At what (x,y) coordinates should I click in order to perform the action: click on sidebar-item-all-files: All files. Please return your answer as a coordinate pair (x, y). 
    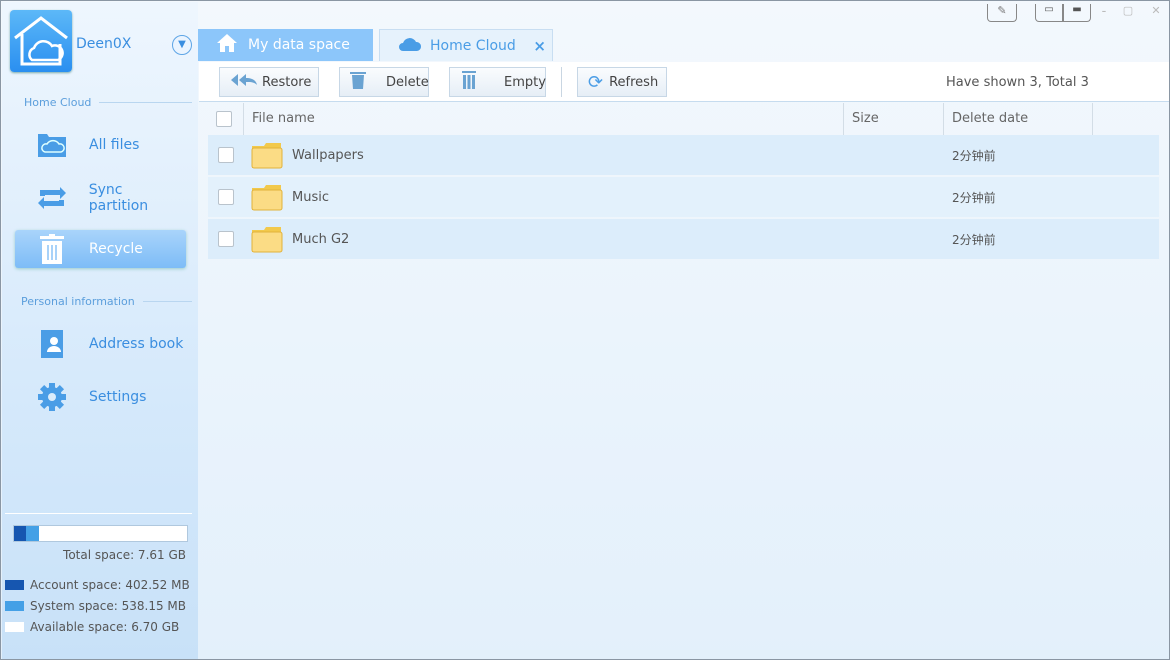
    Looking at the image, I should click on (100, 145).